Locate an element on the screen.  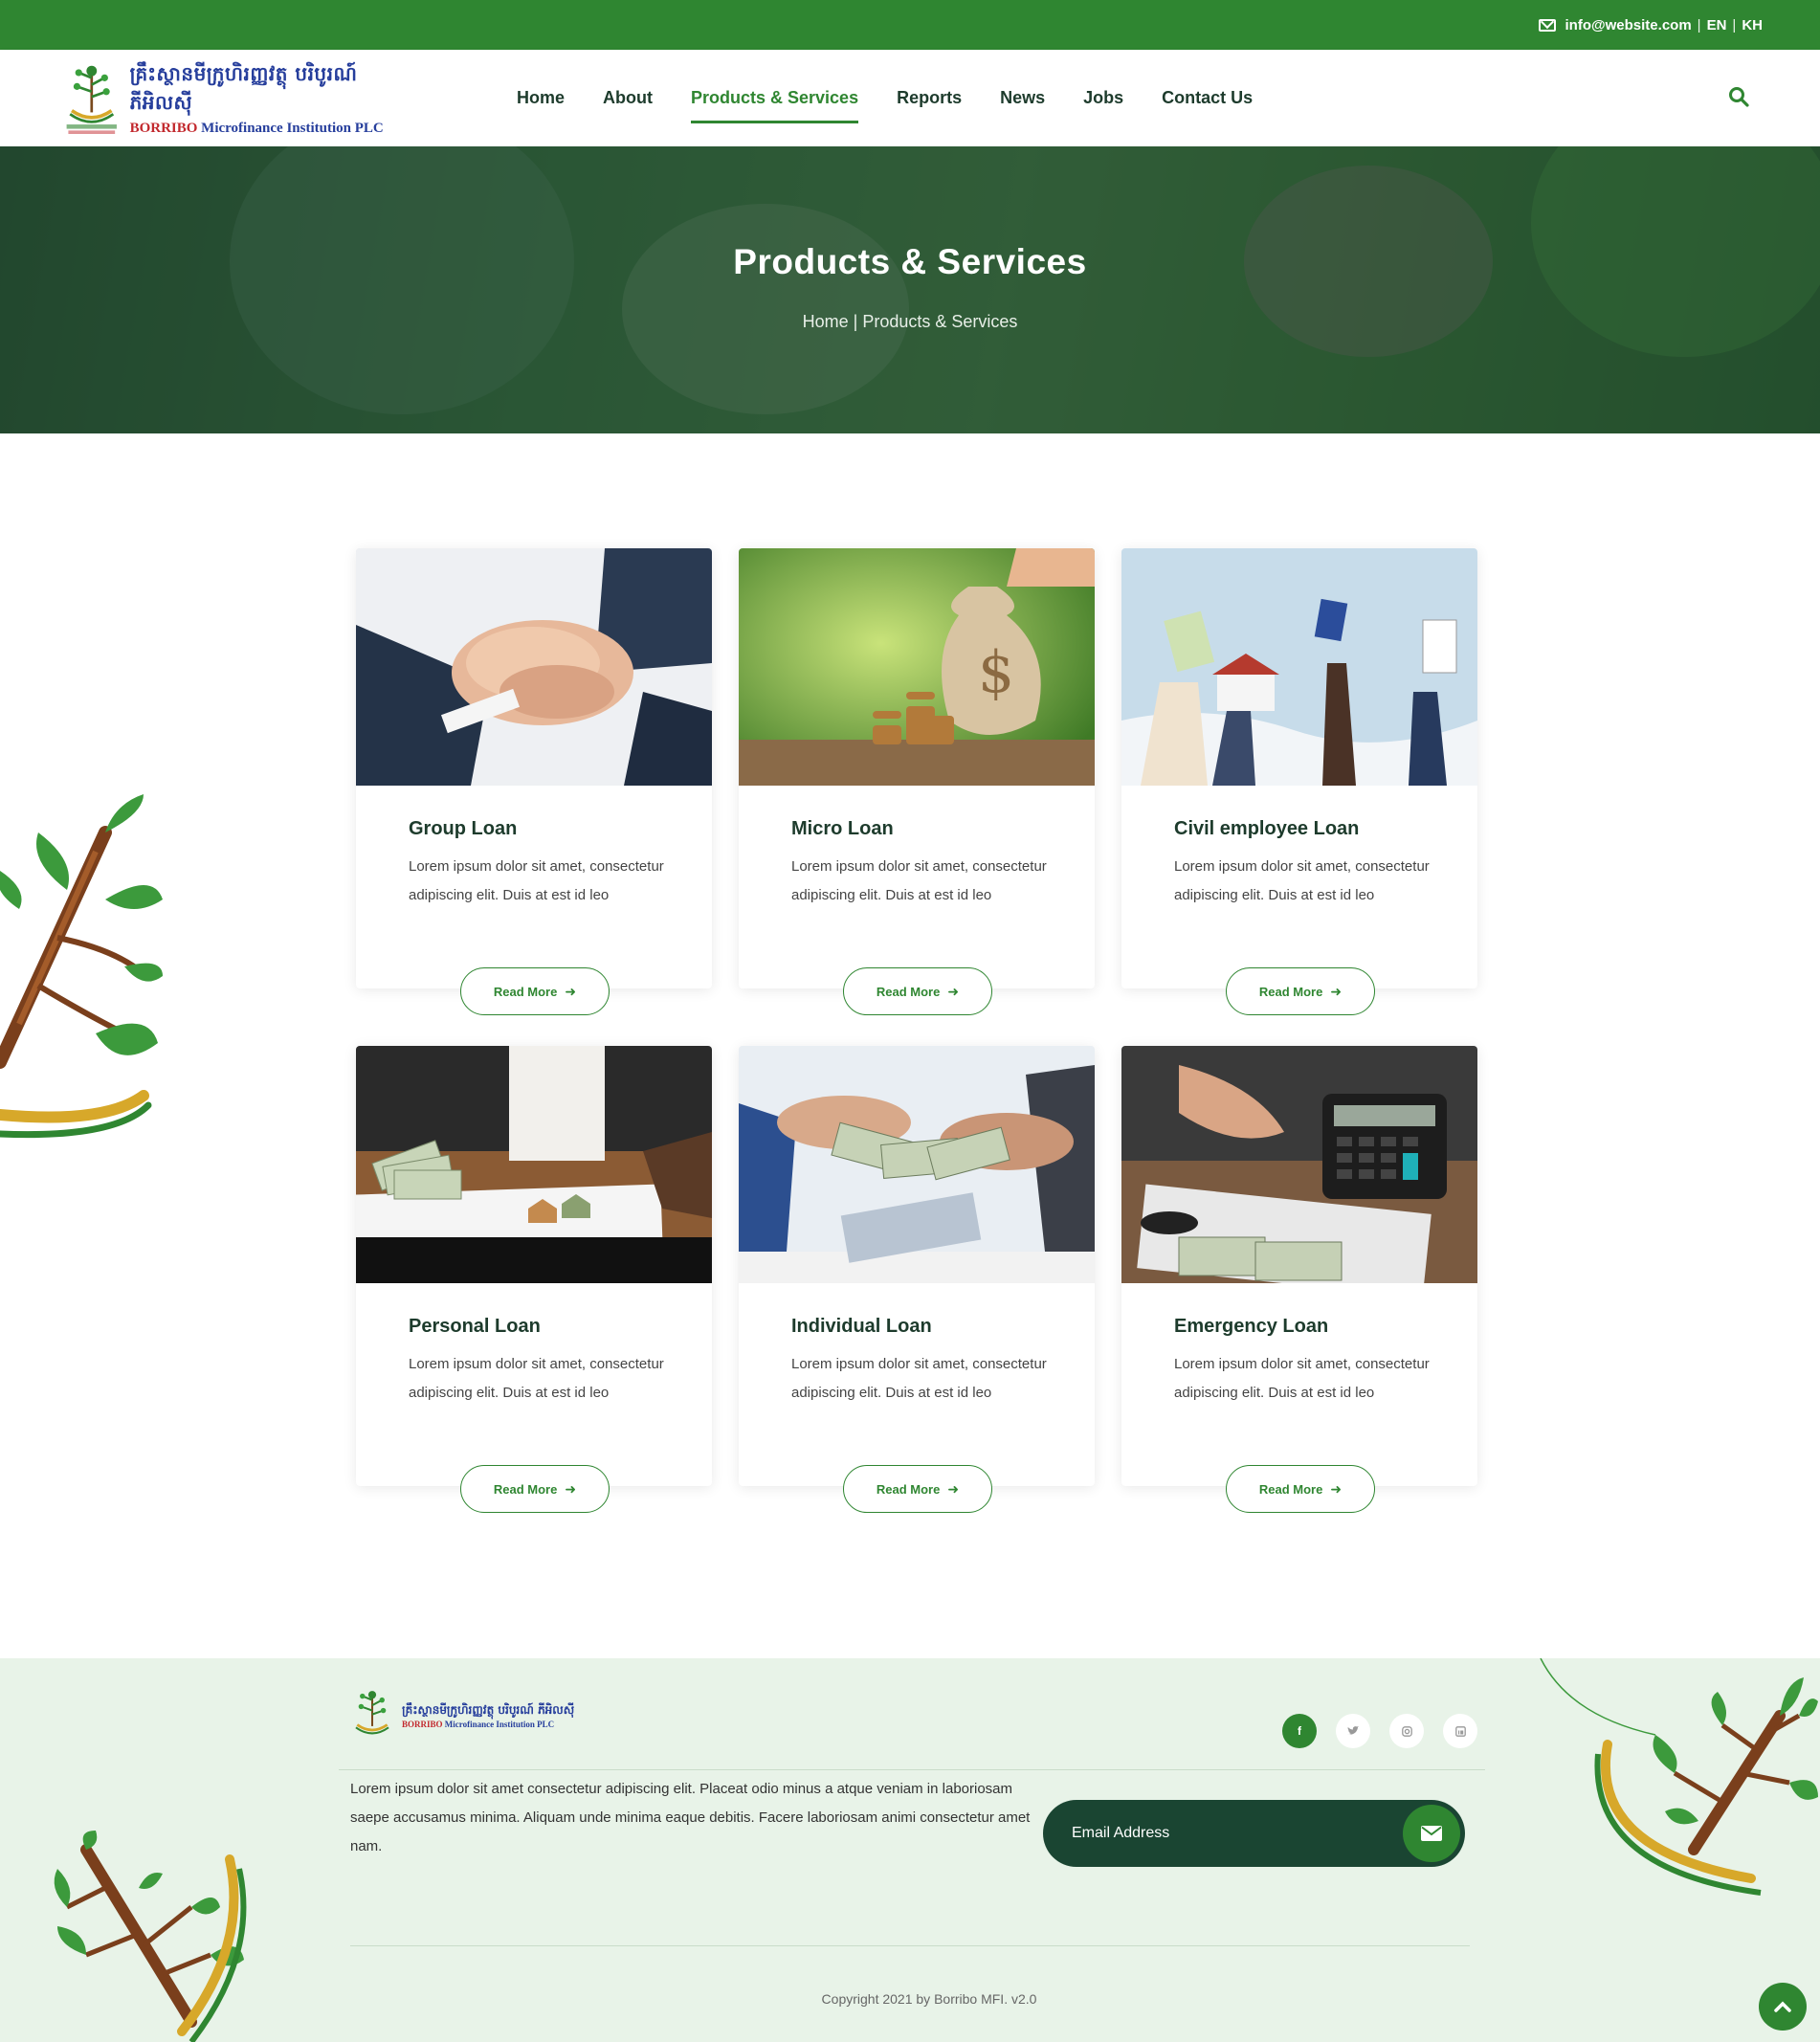
newsletter-submit-button is located at coordinates (1432, 1833).